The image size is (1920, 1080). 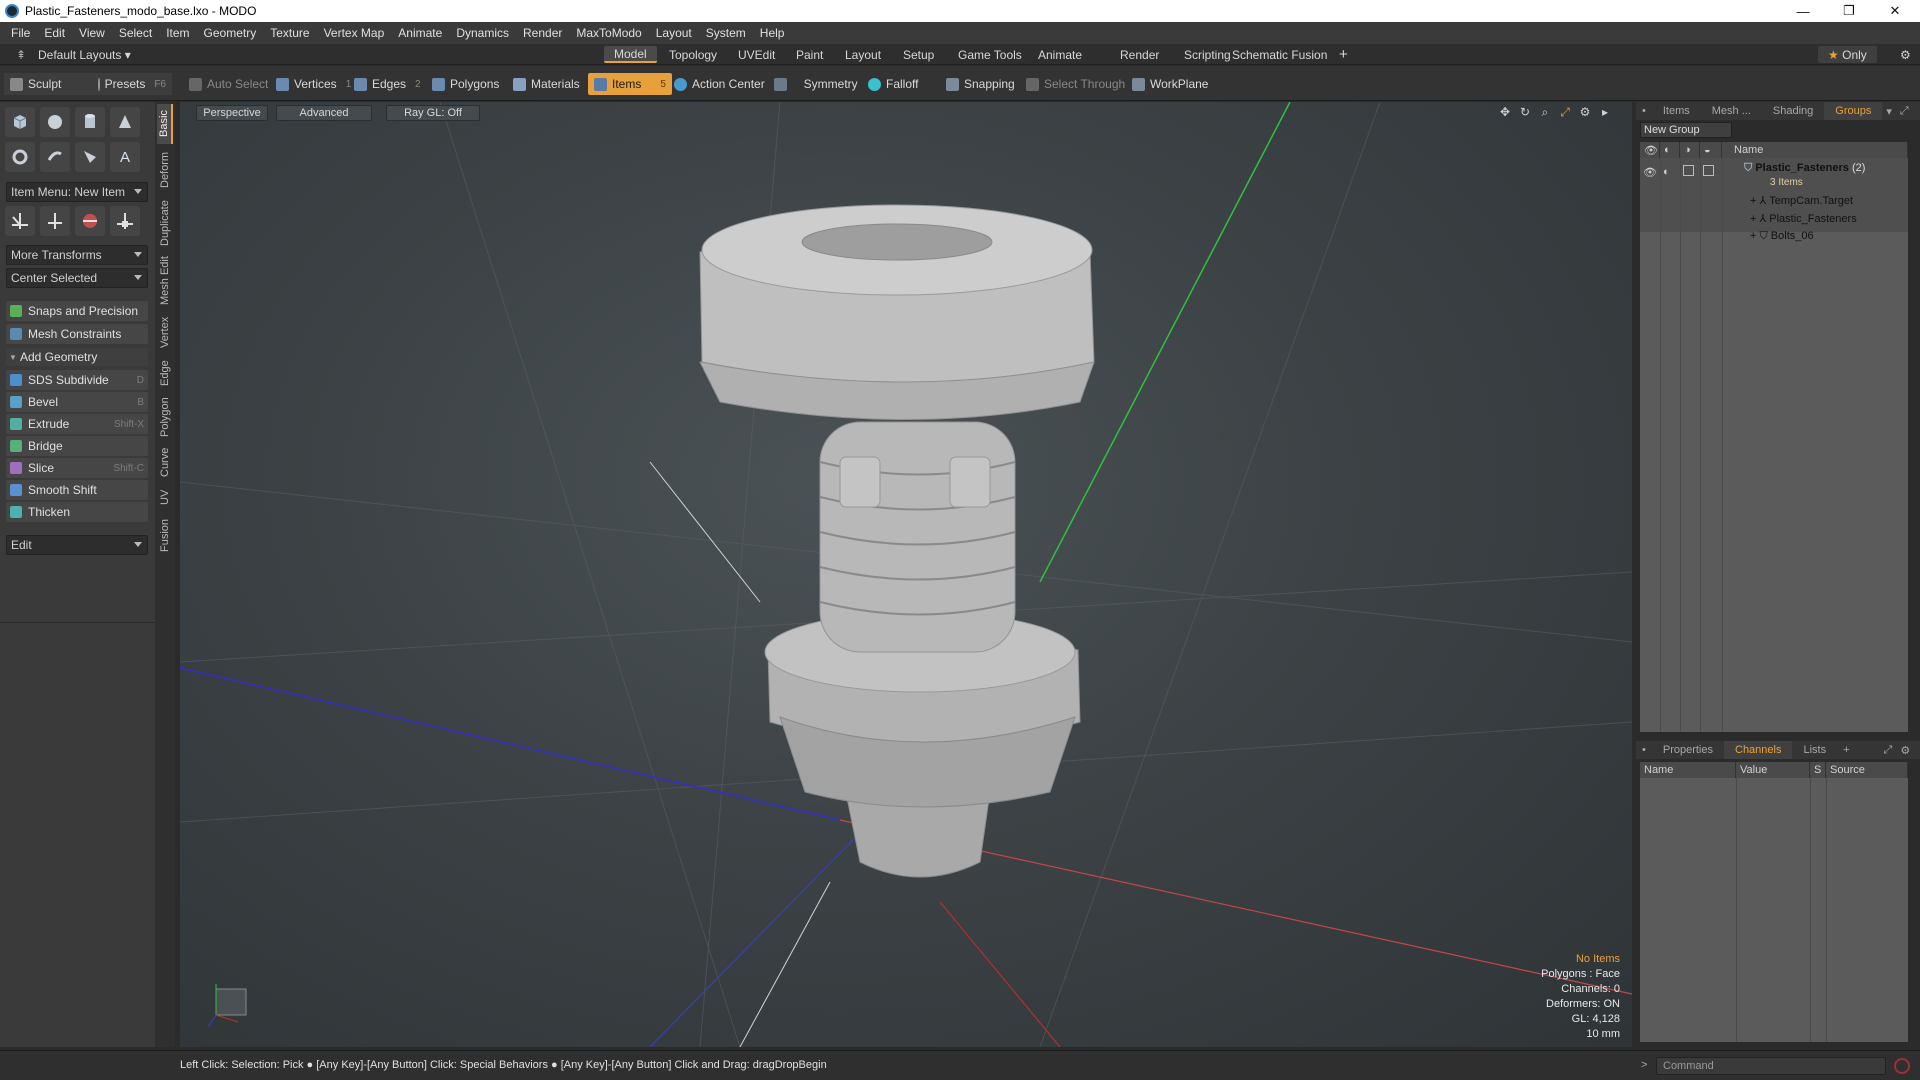 What do you see at coordinates (1690, 150) in the screenshot?
I see `render-col-icon: ◑` at bounding box center [1690, 150].